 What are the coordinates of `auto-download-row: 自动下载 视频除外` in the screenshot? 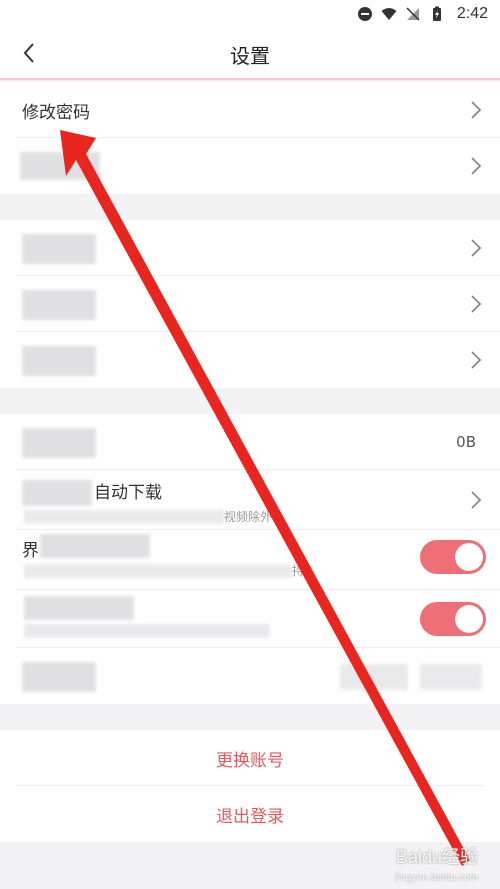 It's located at (250, 500).